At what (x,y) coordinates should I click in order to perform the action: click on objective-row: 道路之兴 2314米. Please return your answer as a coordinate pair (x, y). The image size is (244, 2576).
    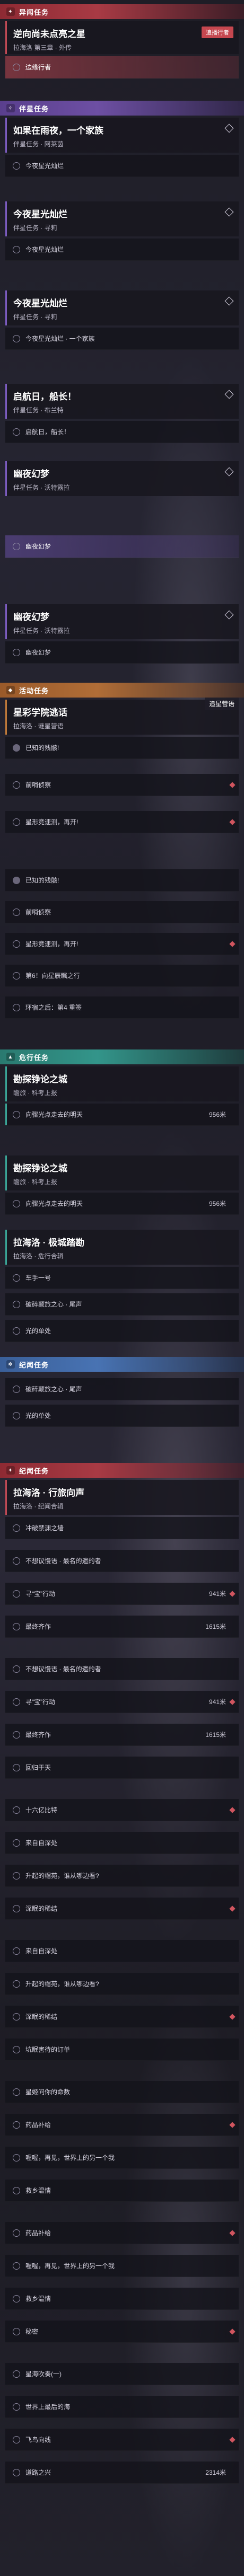
    Looking at the image, I should click on (122, 2473).